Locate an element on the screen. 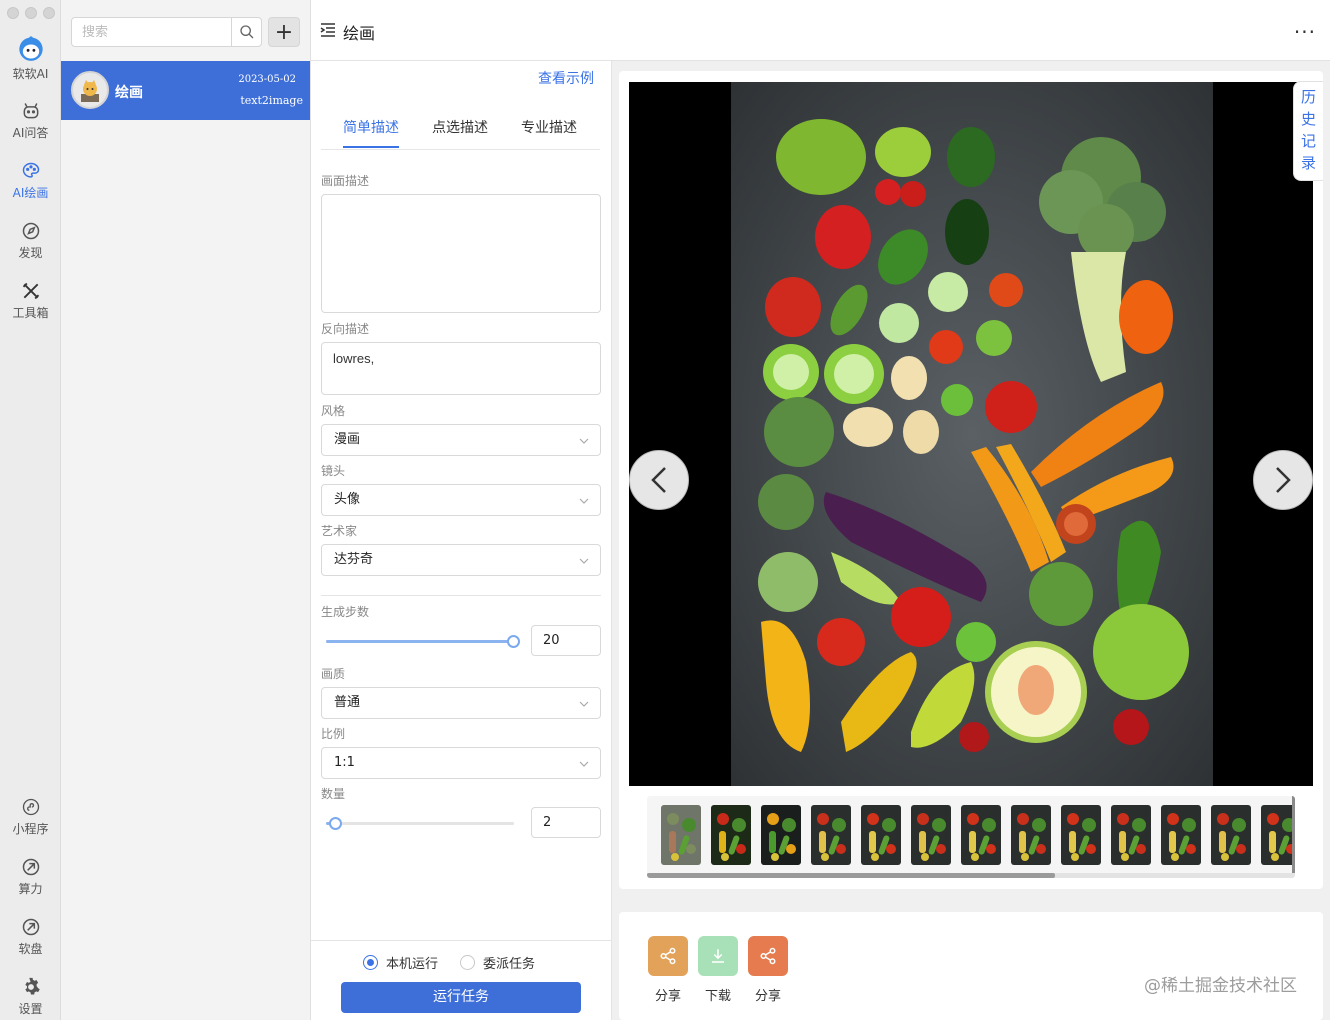  next-image-button is located at coordinates (1283, 480).